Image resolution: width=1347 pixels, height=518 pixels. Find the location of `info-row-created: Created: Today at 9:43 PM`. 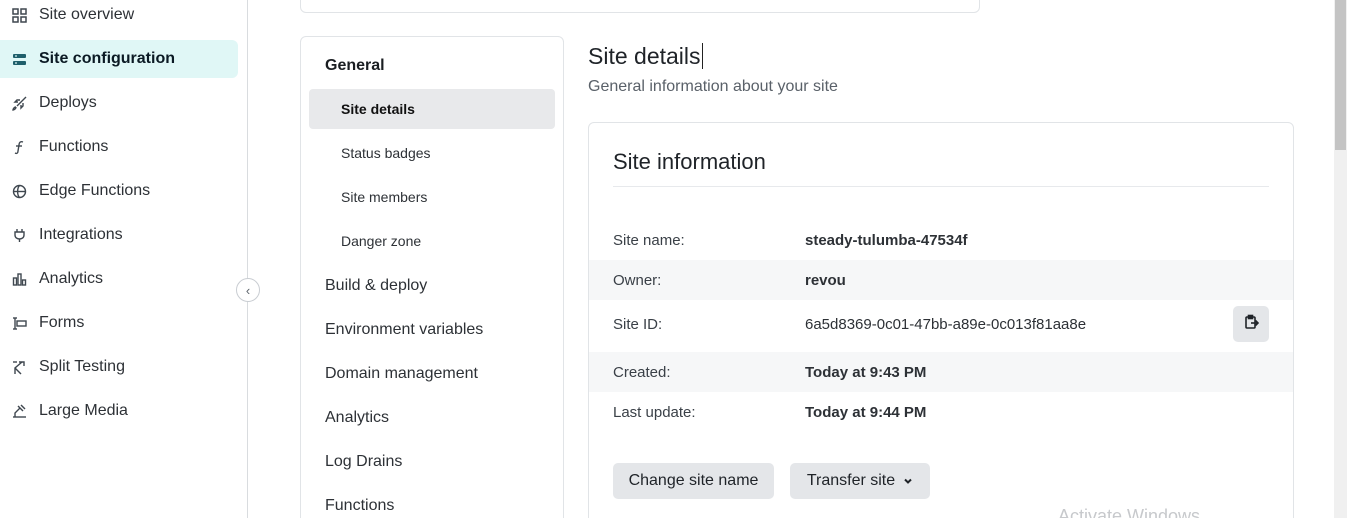

info-row-created: Created: Today at 9:43 PM is located at coordinates (941, 372).